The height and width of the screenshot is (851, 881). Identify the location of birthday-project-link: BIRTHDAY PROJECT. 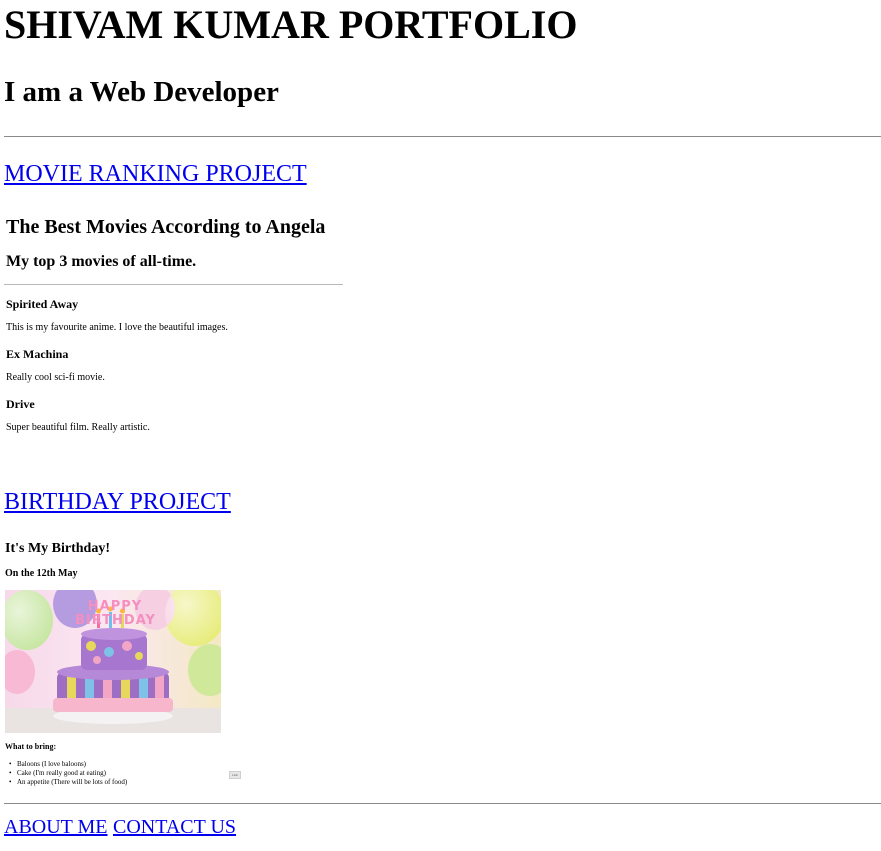
(117, 502).